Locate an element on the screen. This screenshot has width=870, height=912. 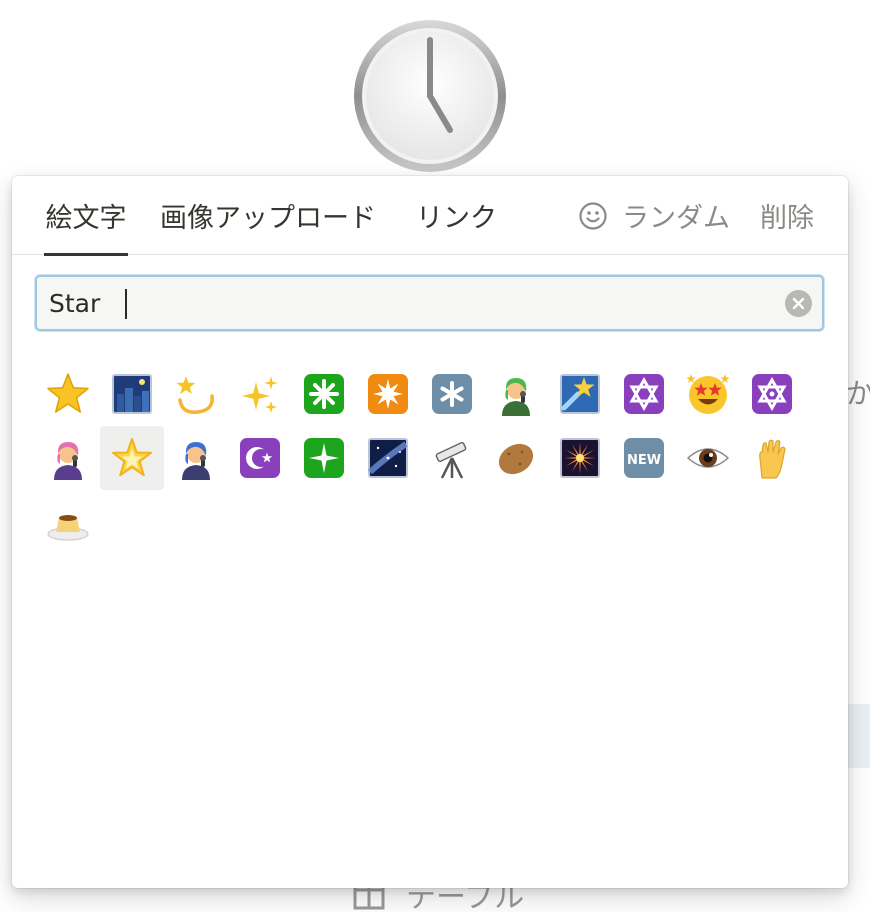
emoji-new-button: NEW is located at coordinates (644, 458).